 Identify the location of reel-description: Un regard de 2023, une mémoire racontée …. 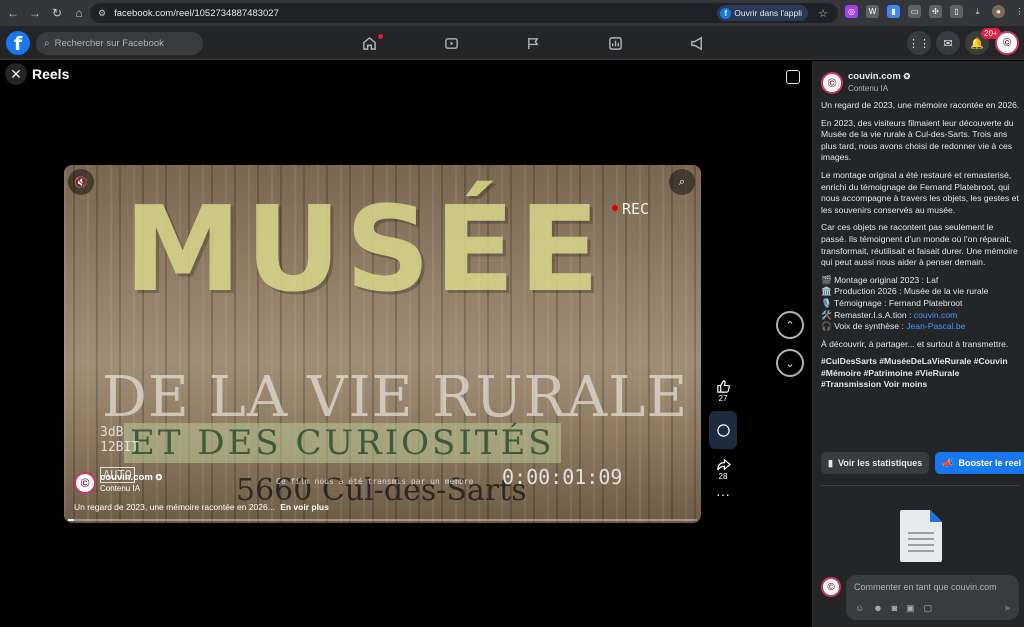
(921, 248).